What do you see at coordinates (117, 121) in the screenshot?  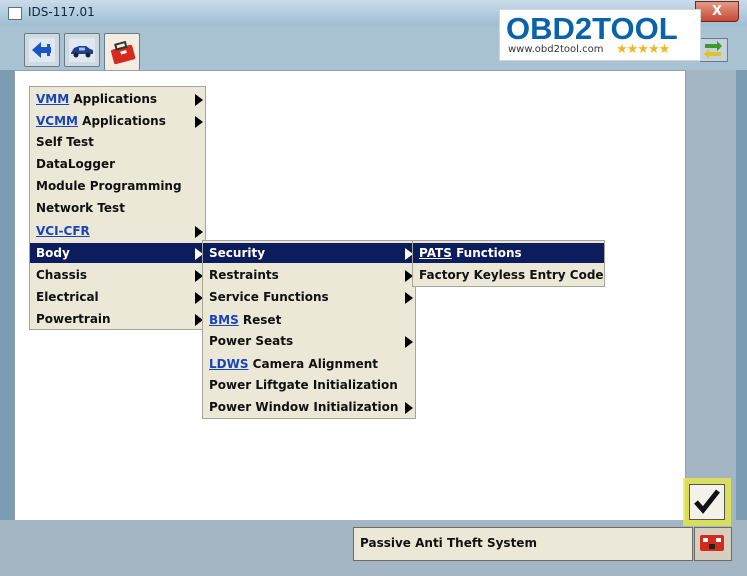 I see `menu-item-vcmm-applications: VCMM Applications` at bounding box center [117, 121].